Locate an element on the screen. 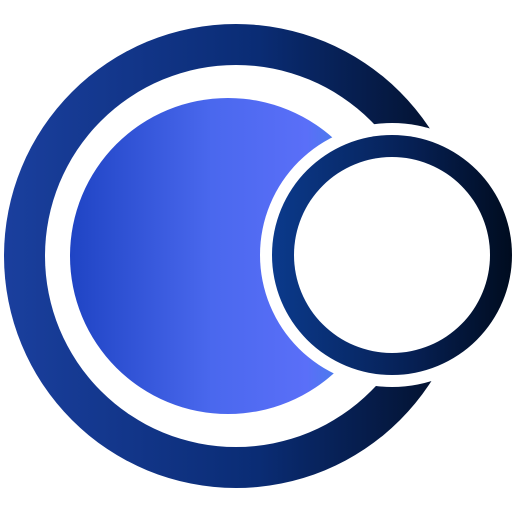 The height and width of the screenshot is (512, 512). moon-center is located at coordinates (392, 255).